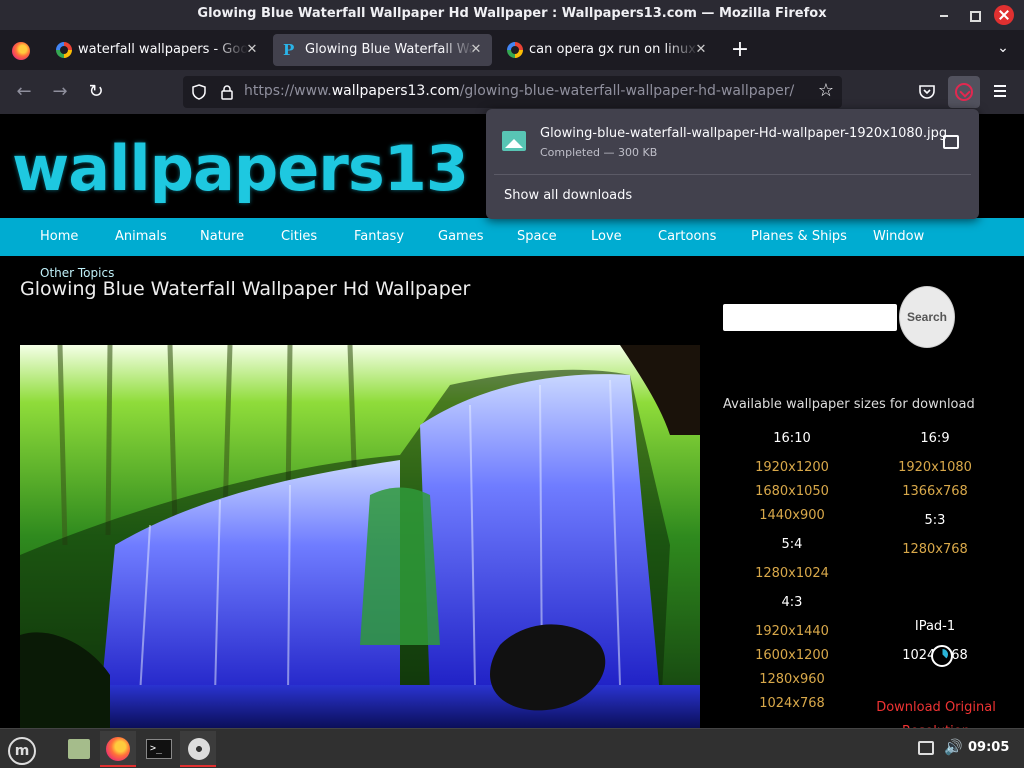 The width and height of the screenshot is (1024, 768). Describe the element at coordinates (944, 15) in the screenshot. I see `minimize-button` at that location.